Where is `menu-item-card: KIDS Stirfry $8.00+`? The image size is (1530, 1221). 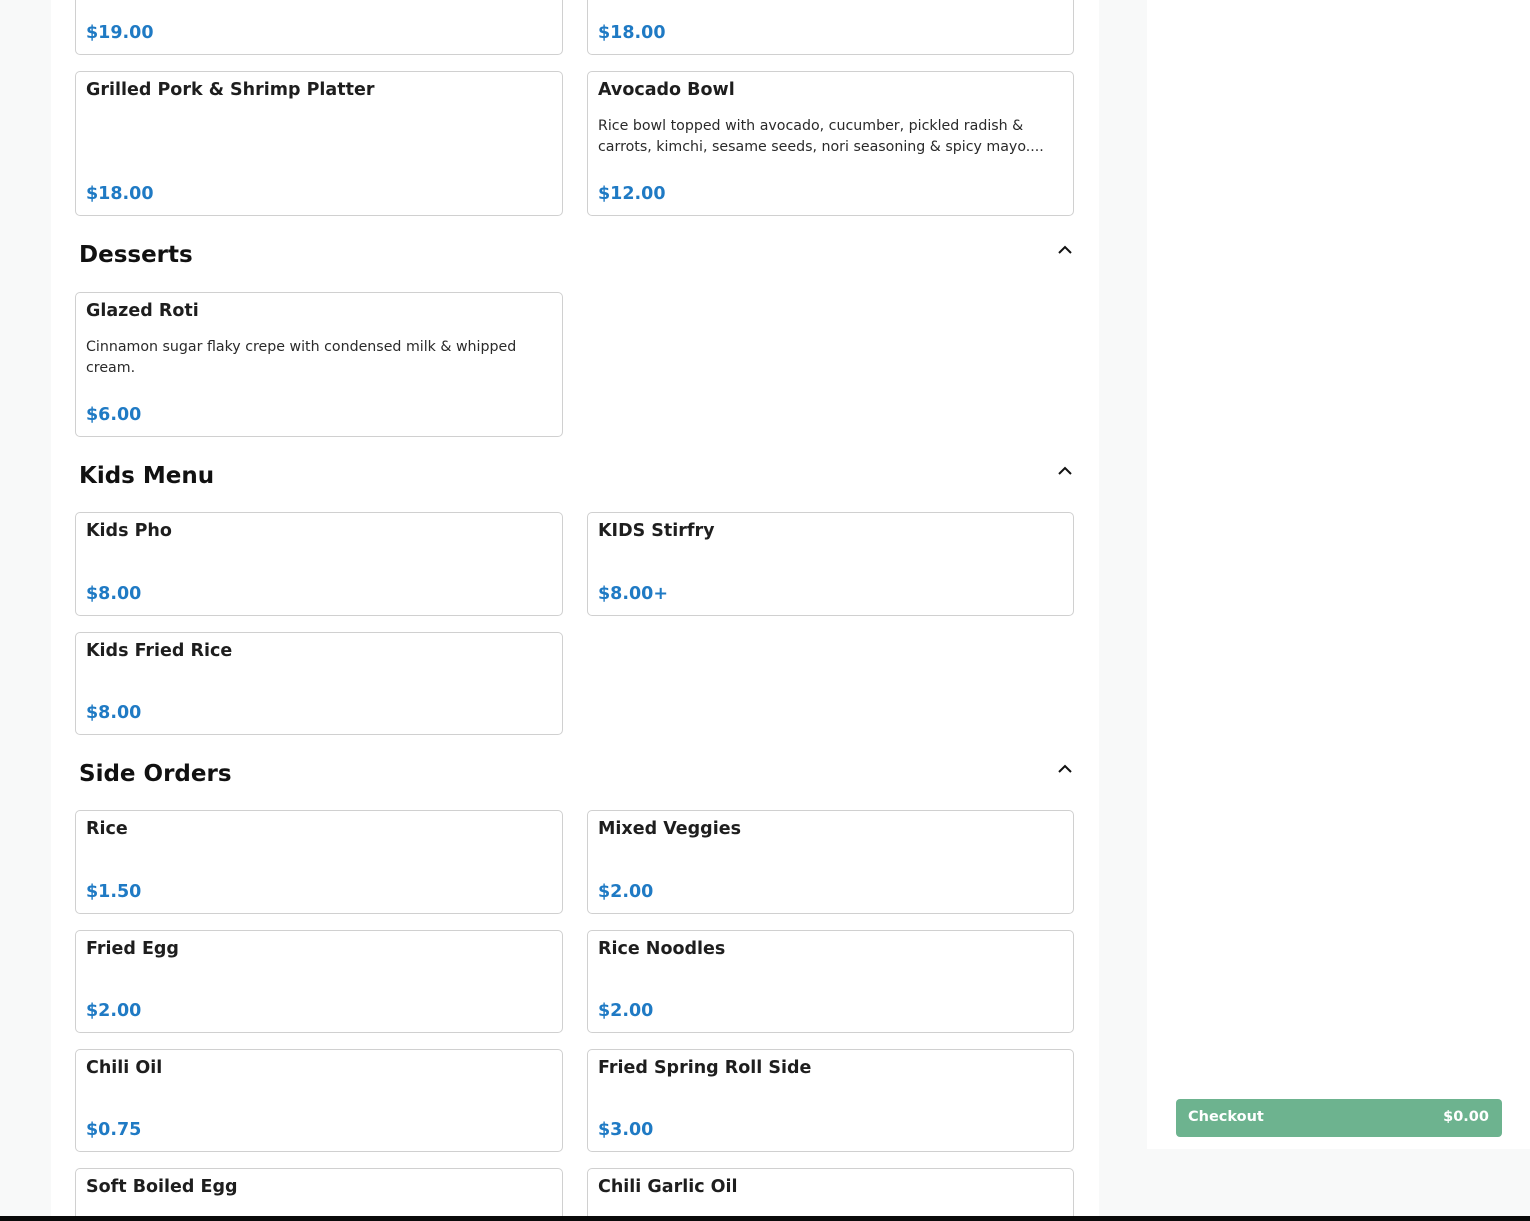
menu-item-card: KIDS Stirfry $8.00+ is located at coordinates (830, 564).